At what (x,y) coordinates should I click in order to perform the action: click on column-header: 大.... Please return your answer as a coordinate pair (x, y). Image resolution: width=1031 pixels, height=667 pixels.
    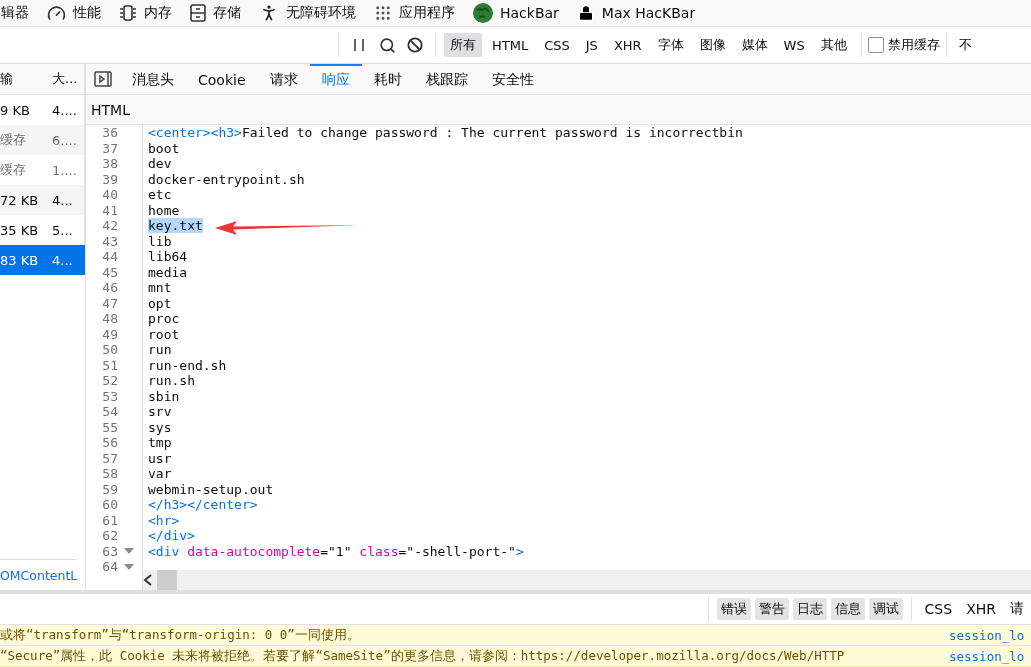
    Looking at the image, I should click on (66, 79).